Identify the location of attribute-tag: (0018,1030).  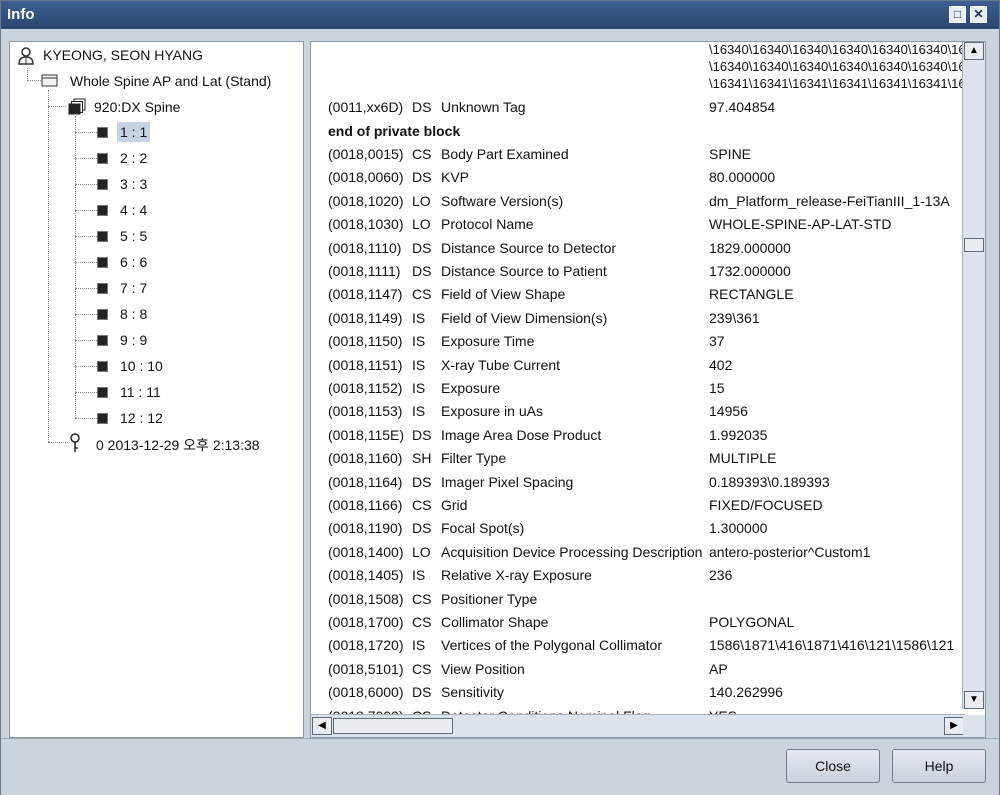
(366, 224).